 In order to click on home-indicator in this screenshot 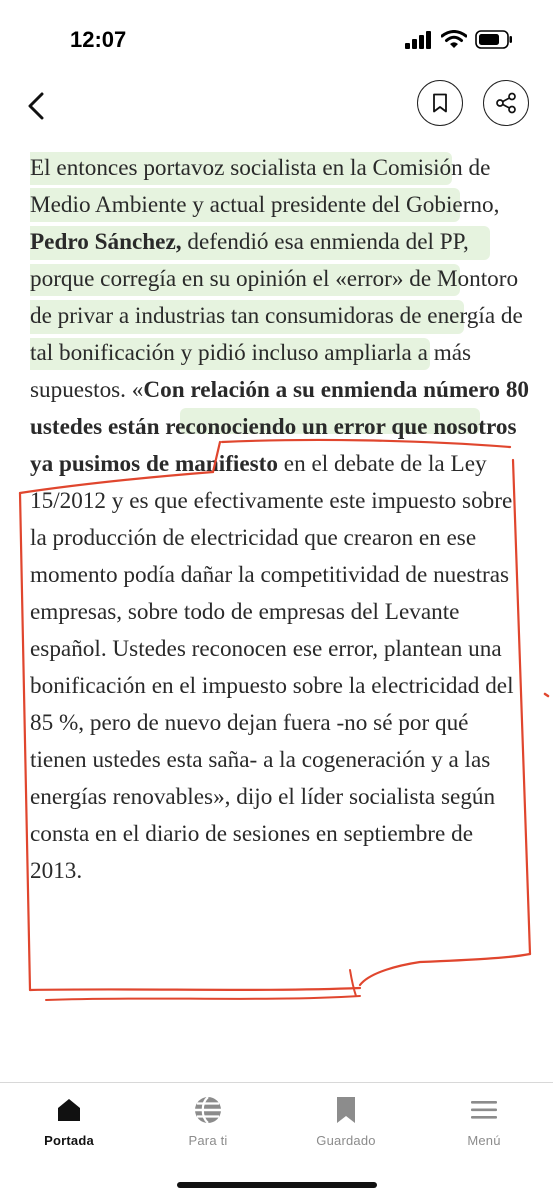, I will do `click(277, 1185)`.